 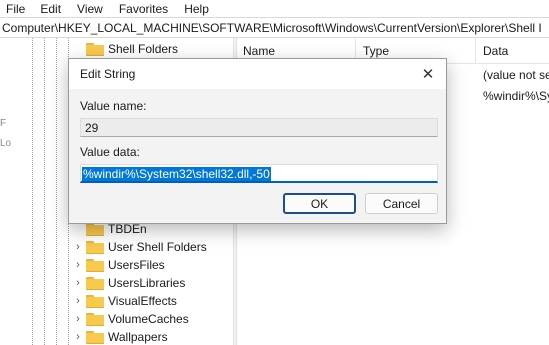 I want to click on menu-view: View, so click(x=90, y=9).